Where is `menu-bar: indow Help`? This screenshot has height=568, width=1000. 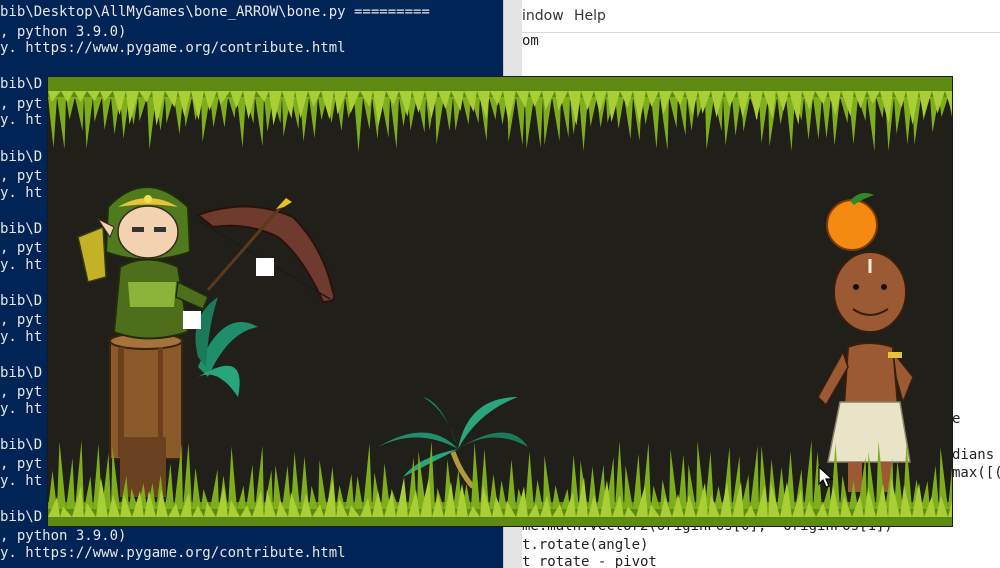
menu-bar: indow Help is located at coordinates (761, 16).